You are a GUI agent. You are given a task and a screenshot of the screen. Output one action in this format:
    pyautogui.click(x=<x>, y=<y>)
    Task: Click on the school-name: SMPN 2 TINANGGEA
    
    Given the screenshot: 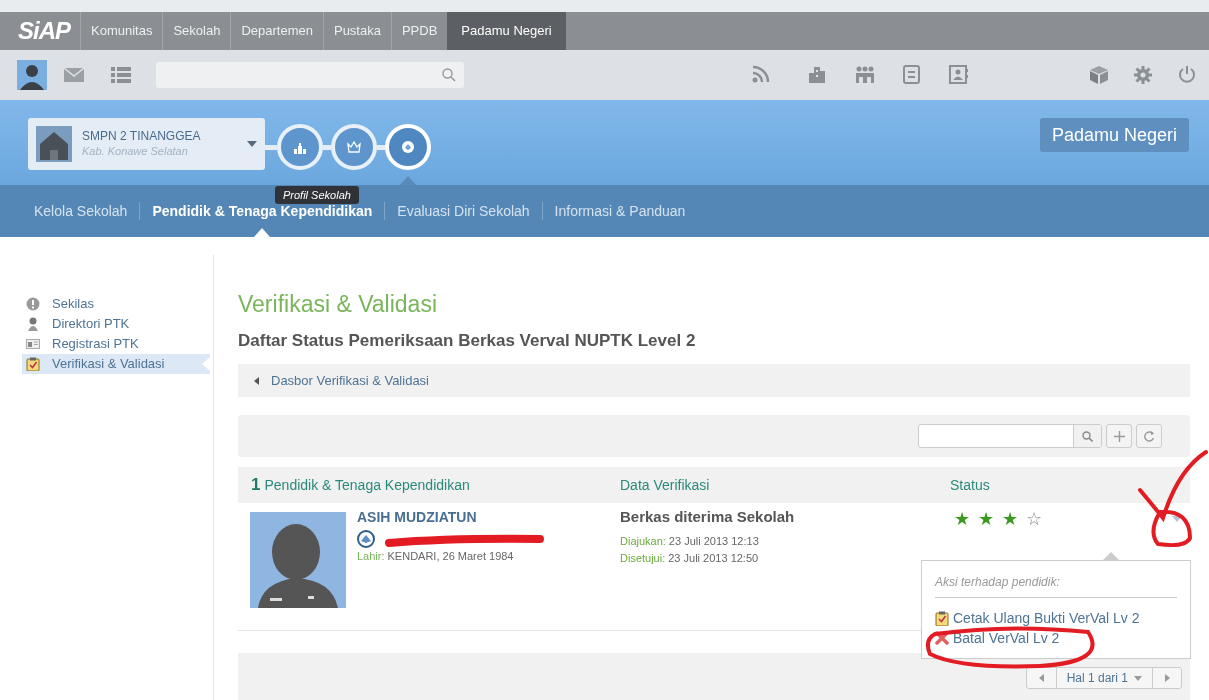 What is the action you would take?
    pyautogui.click(x=141, y=136)
    